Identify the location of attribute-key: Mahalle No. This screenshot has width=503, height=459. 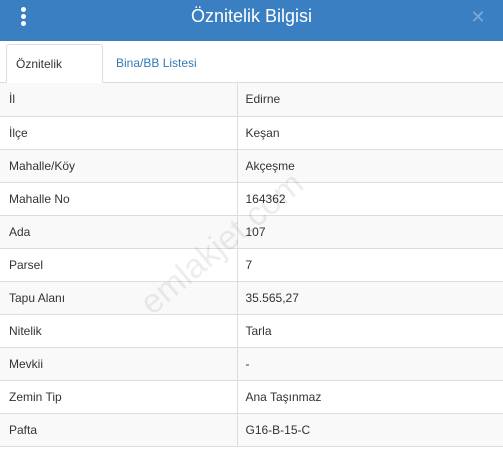
(119, 199).